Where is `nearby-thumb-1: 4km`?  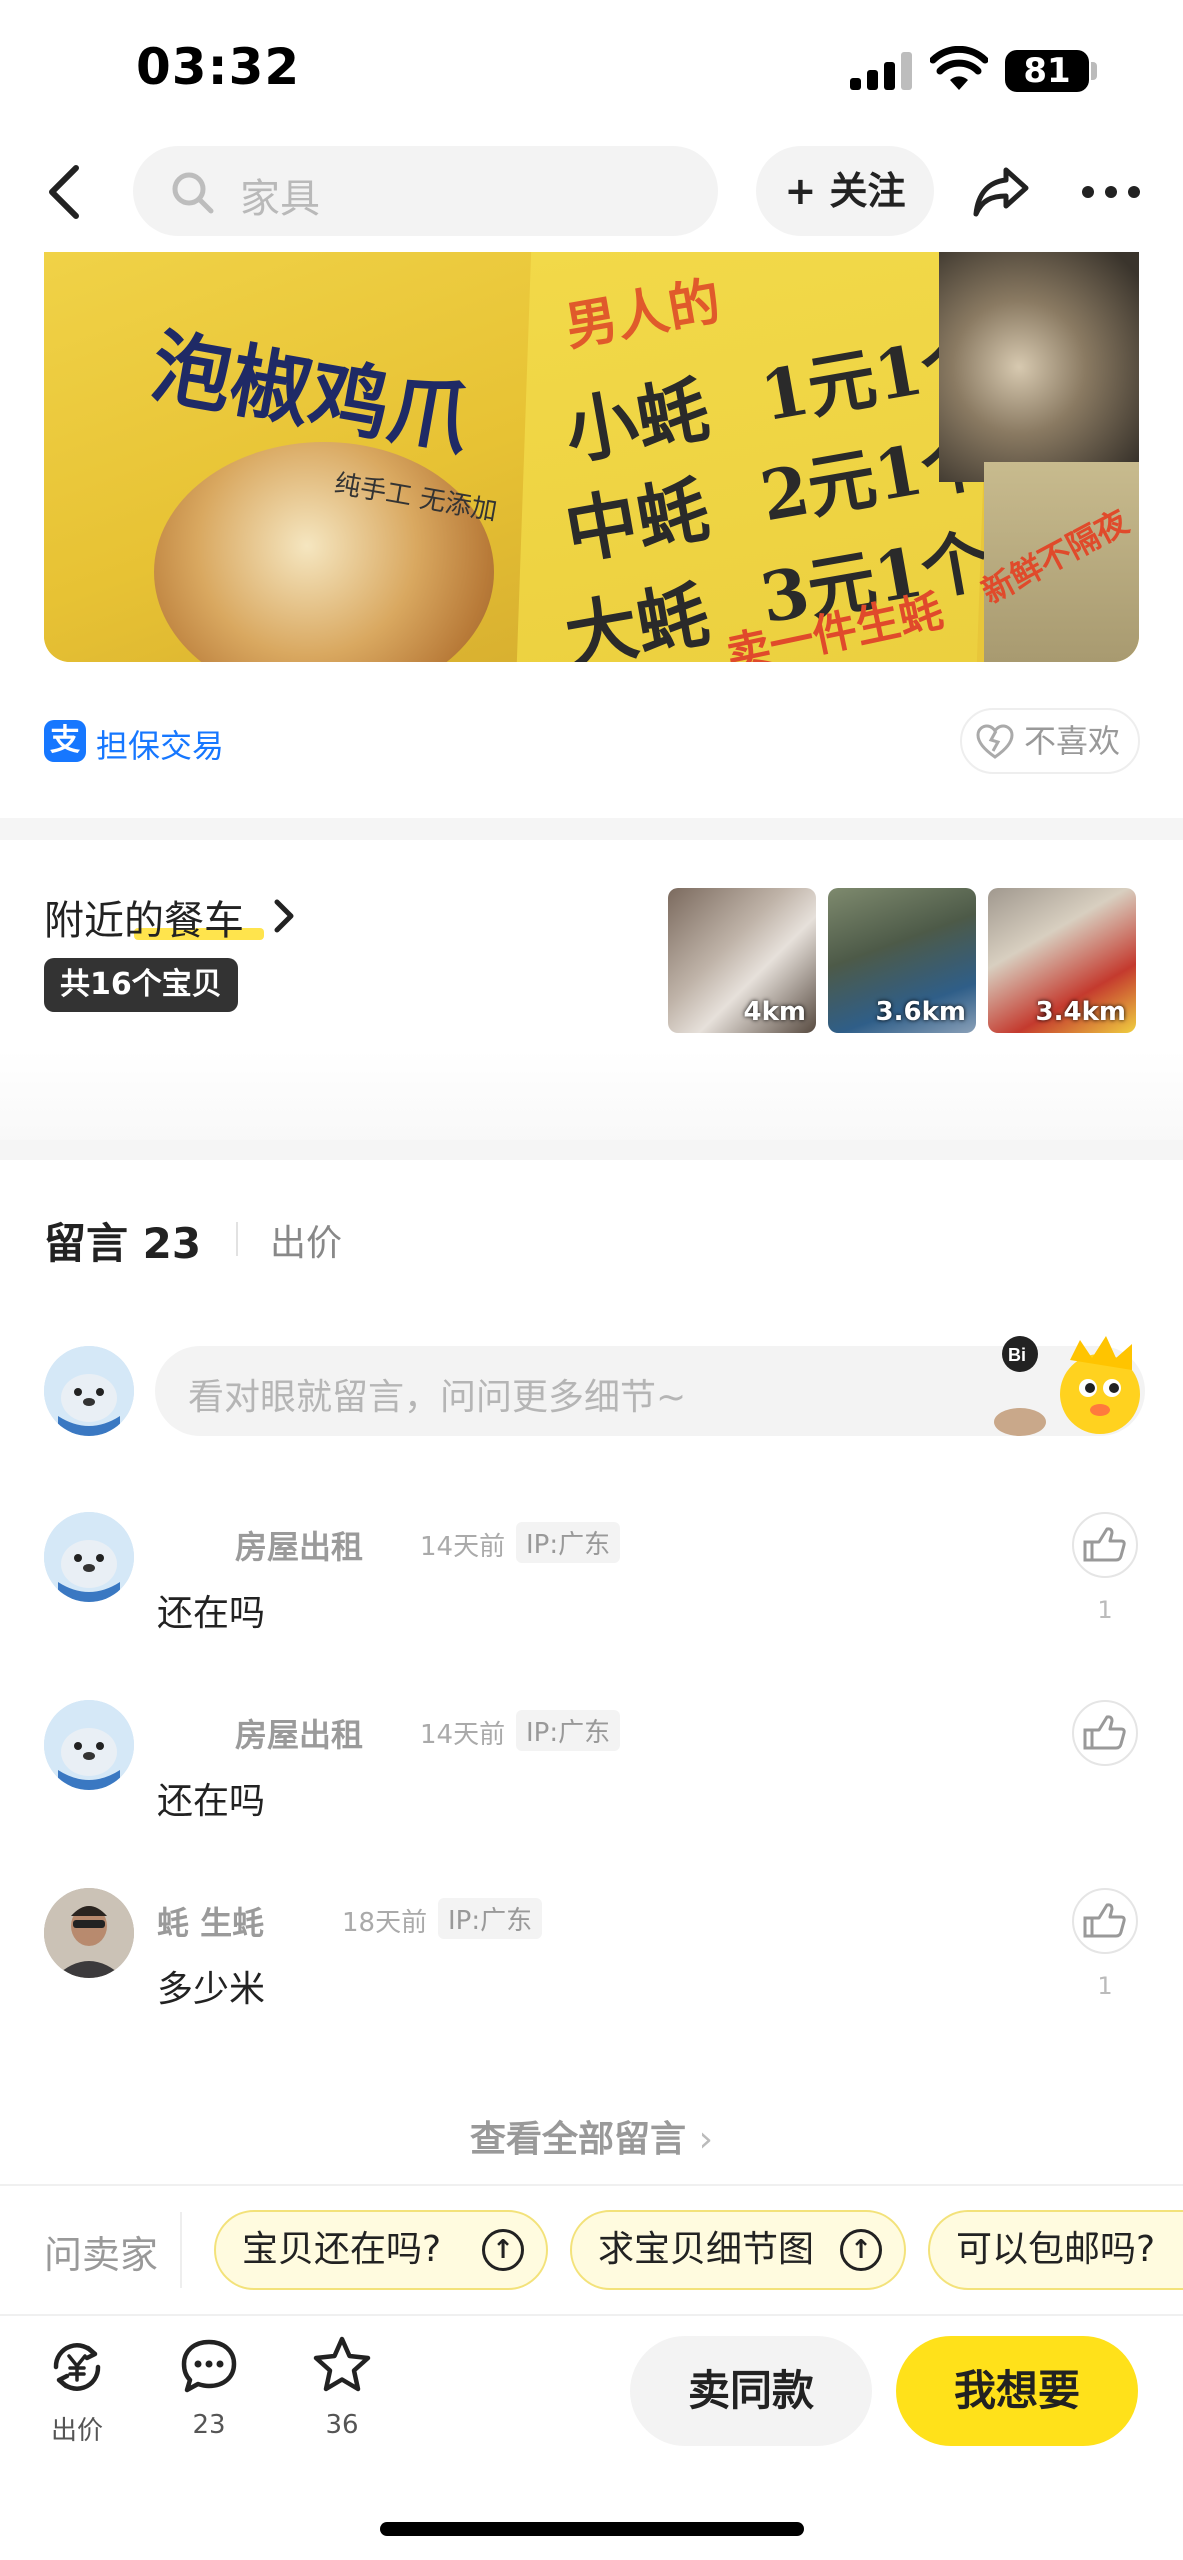
nearby-thumb-1: 4km is located at coordinates (742, 960).